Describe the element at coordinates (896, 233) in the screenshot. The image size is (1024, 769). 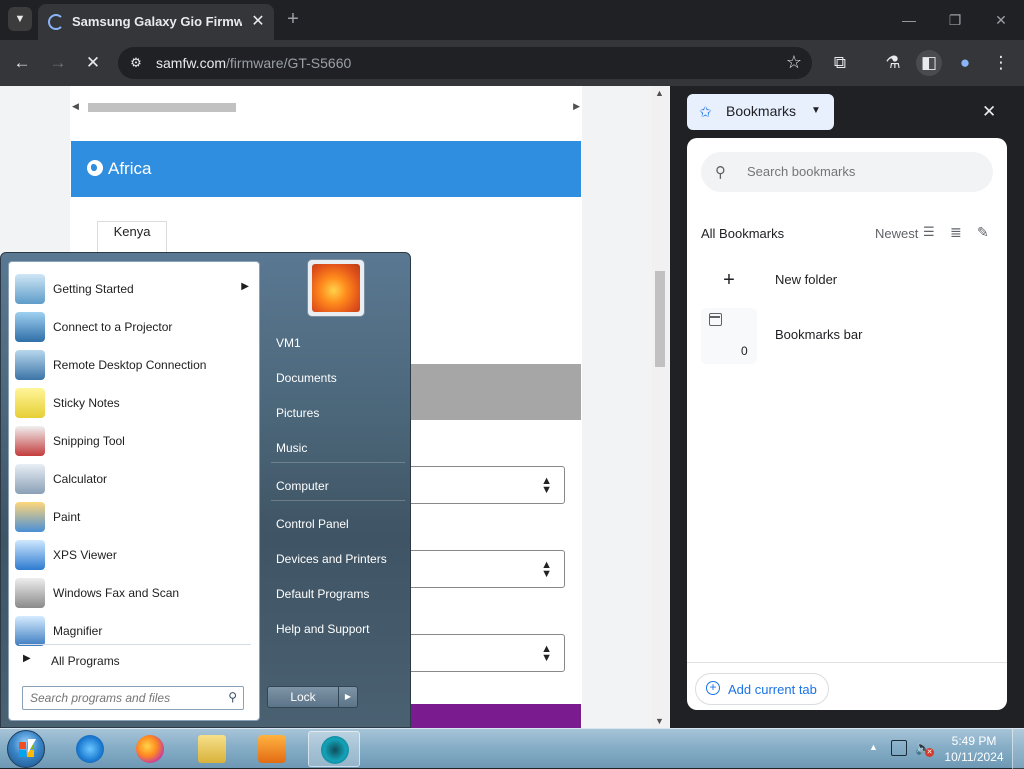
I see `sort-button: Newest` at that location.